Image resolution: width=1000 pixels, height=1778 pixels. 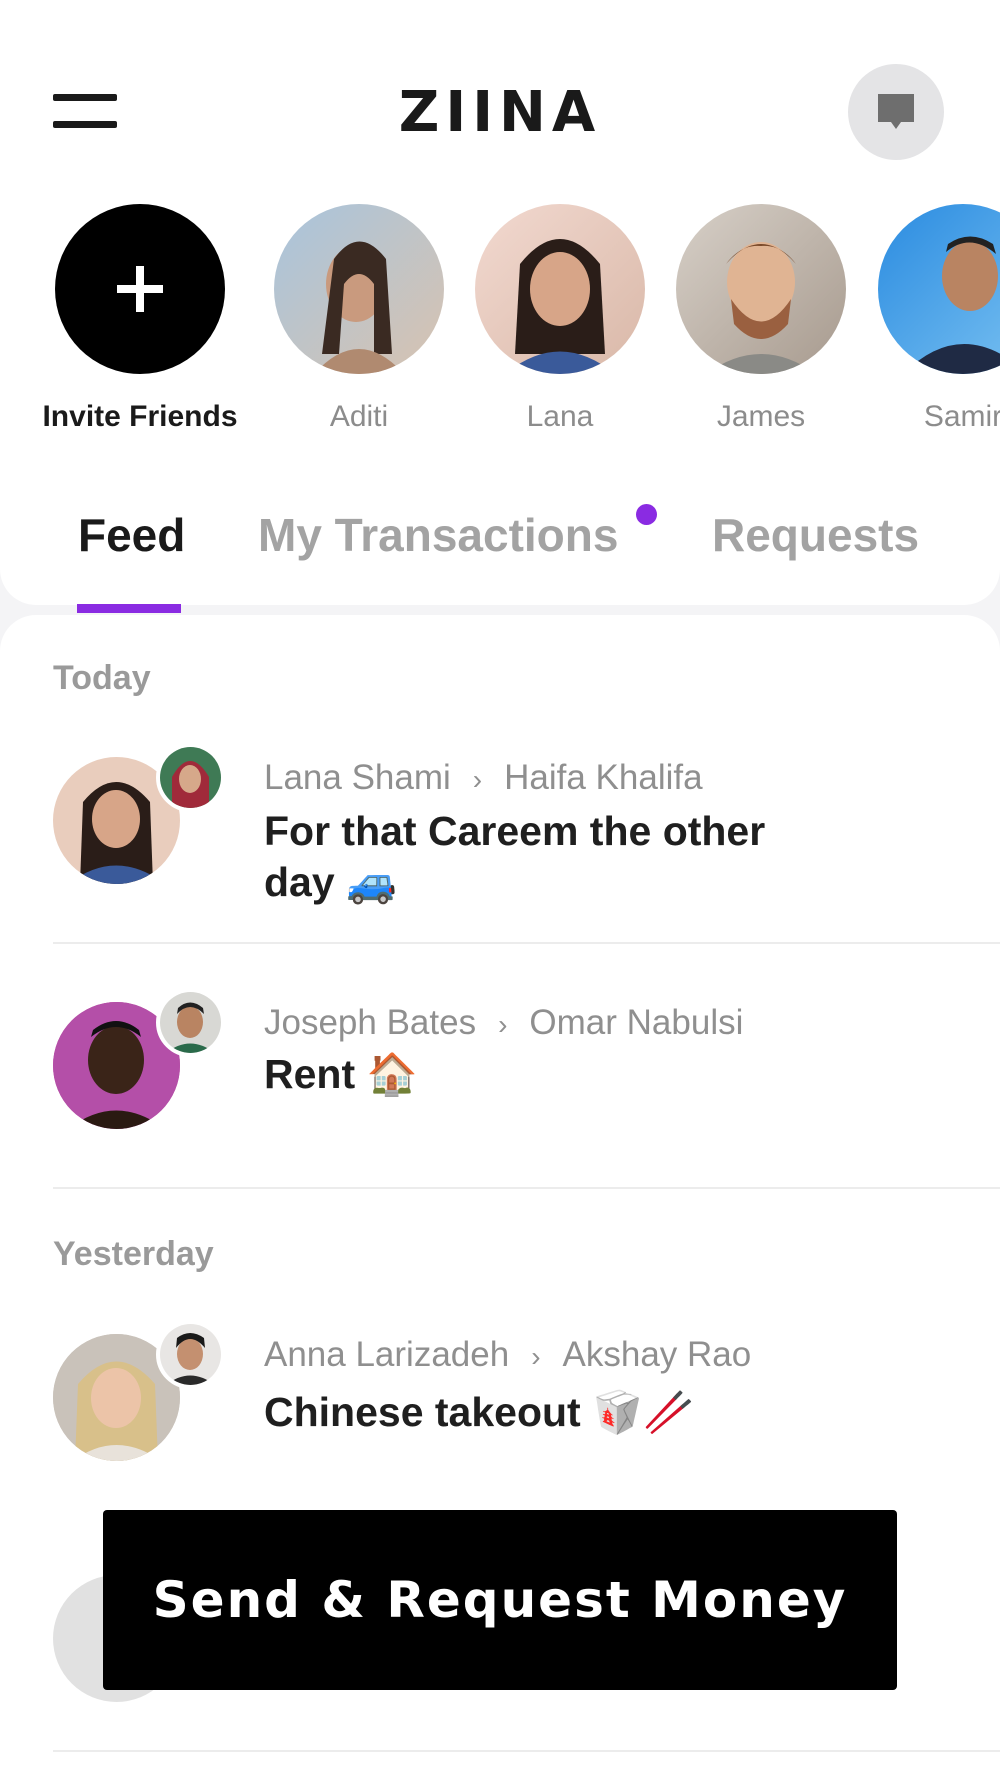 I want to click on invite-friends-button: Invite Friends, so click(x=140, y=319).